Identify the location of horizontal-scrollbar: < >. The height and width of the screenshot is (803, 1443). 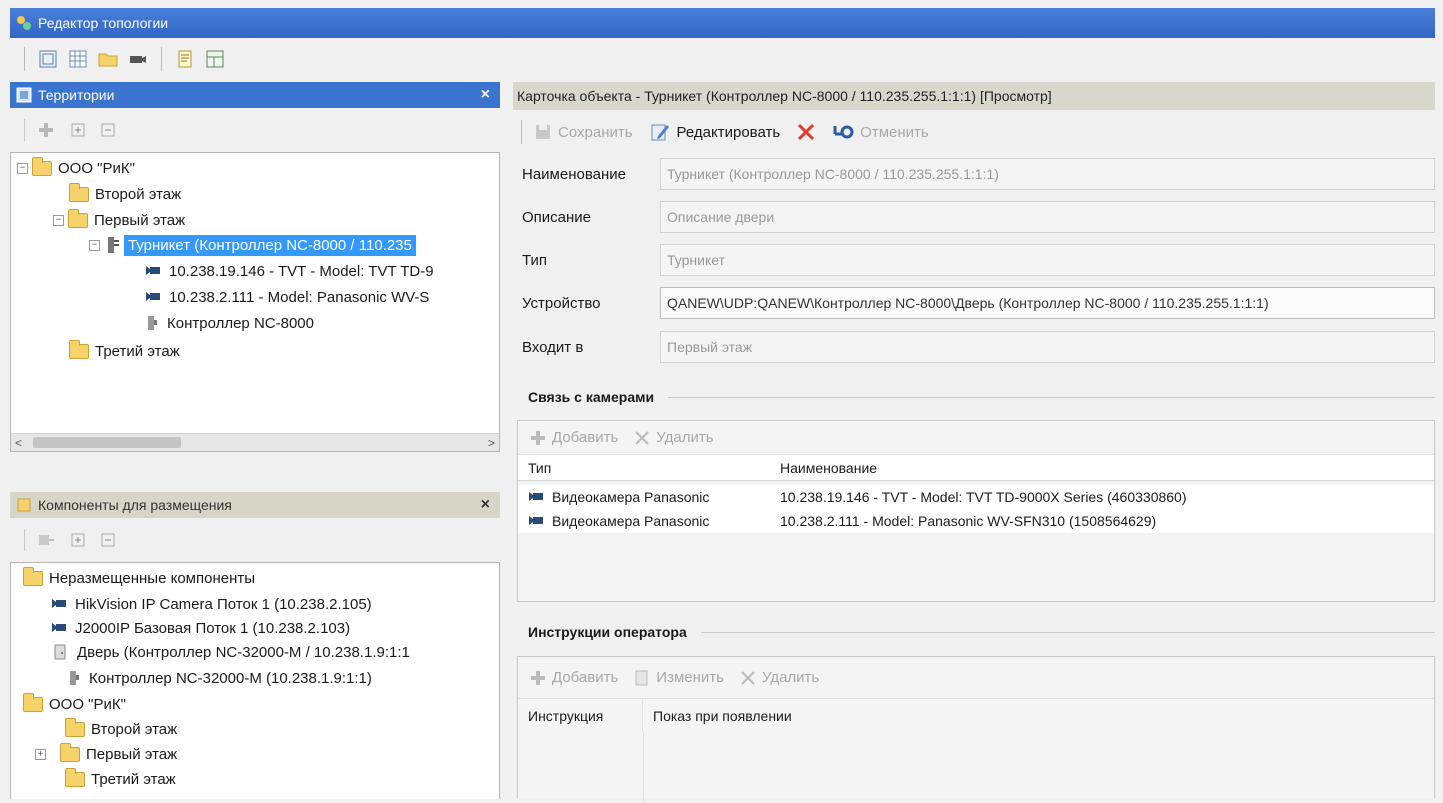
(255, 442).